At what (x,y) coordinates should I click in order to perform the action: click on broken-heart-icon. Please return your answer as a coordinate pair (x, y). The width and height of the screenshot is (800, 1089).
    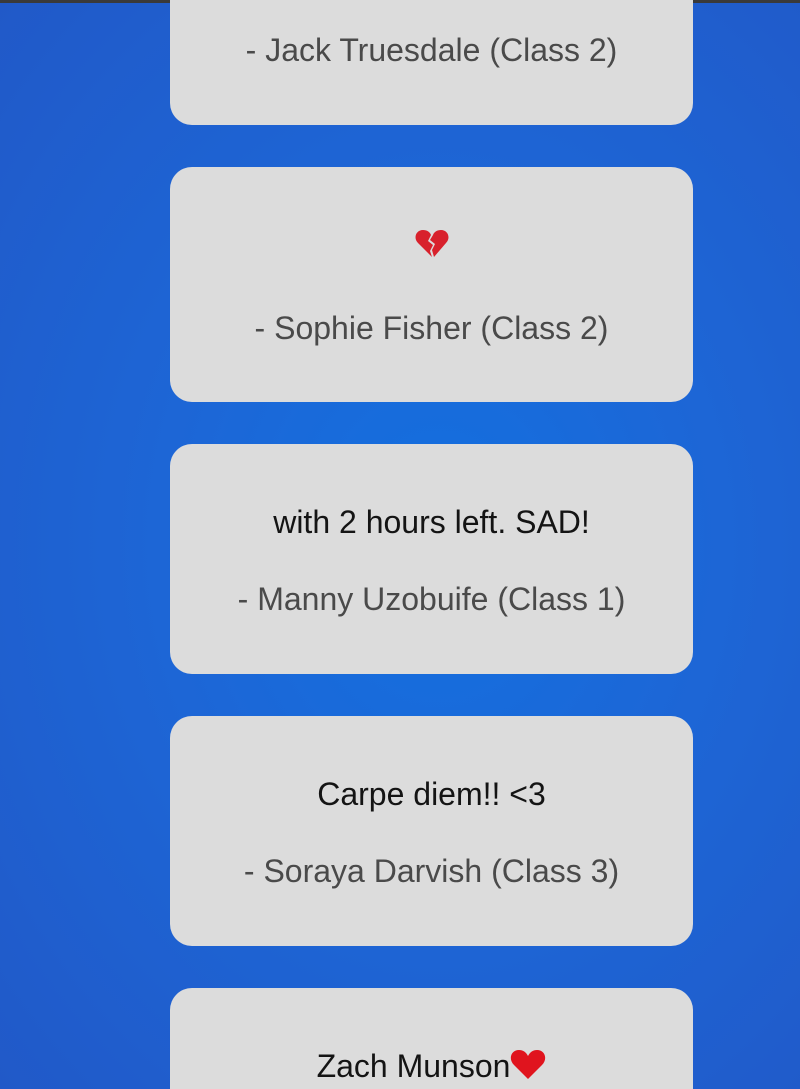
    Looking at the image, I should click on (432, 247).